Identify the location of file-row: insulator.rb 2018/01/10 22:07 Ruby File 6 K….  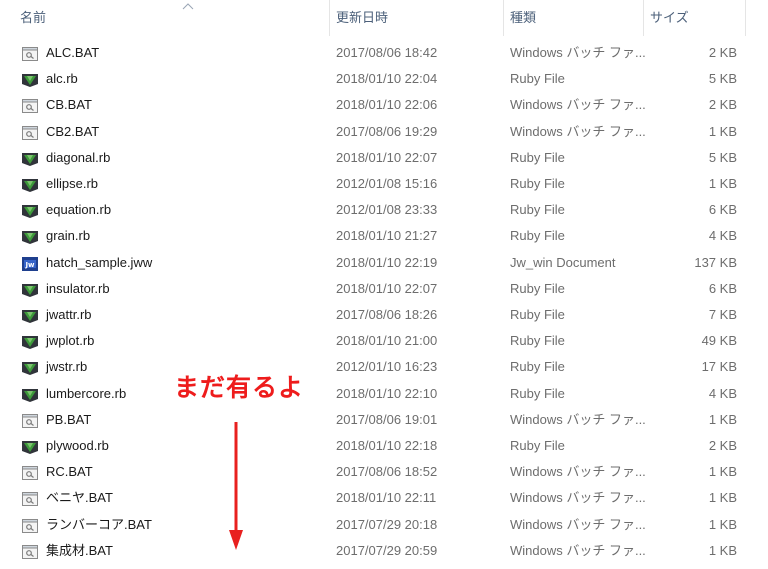
(384, 289).